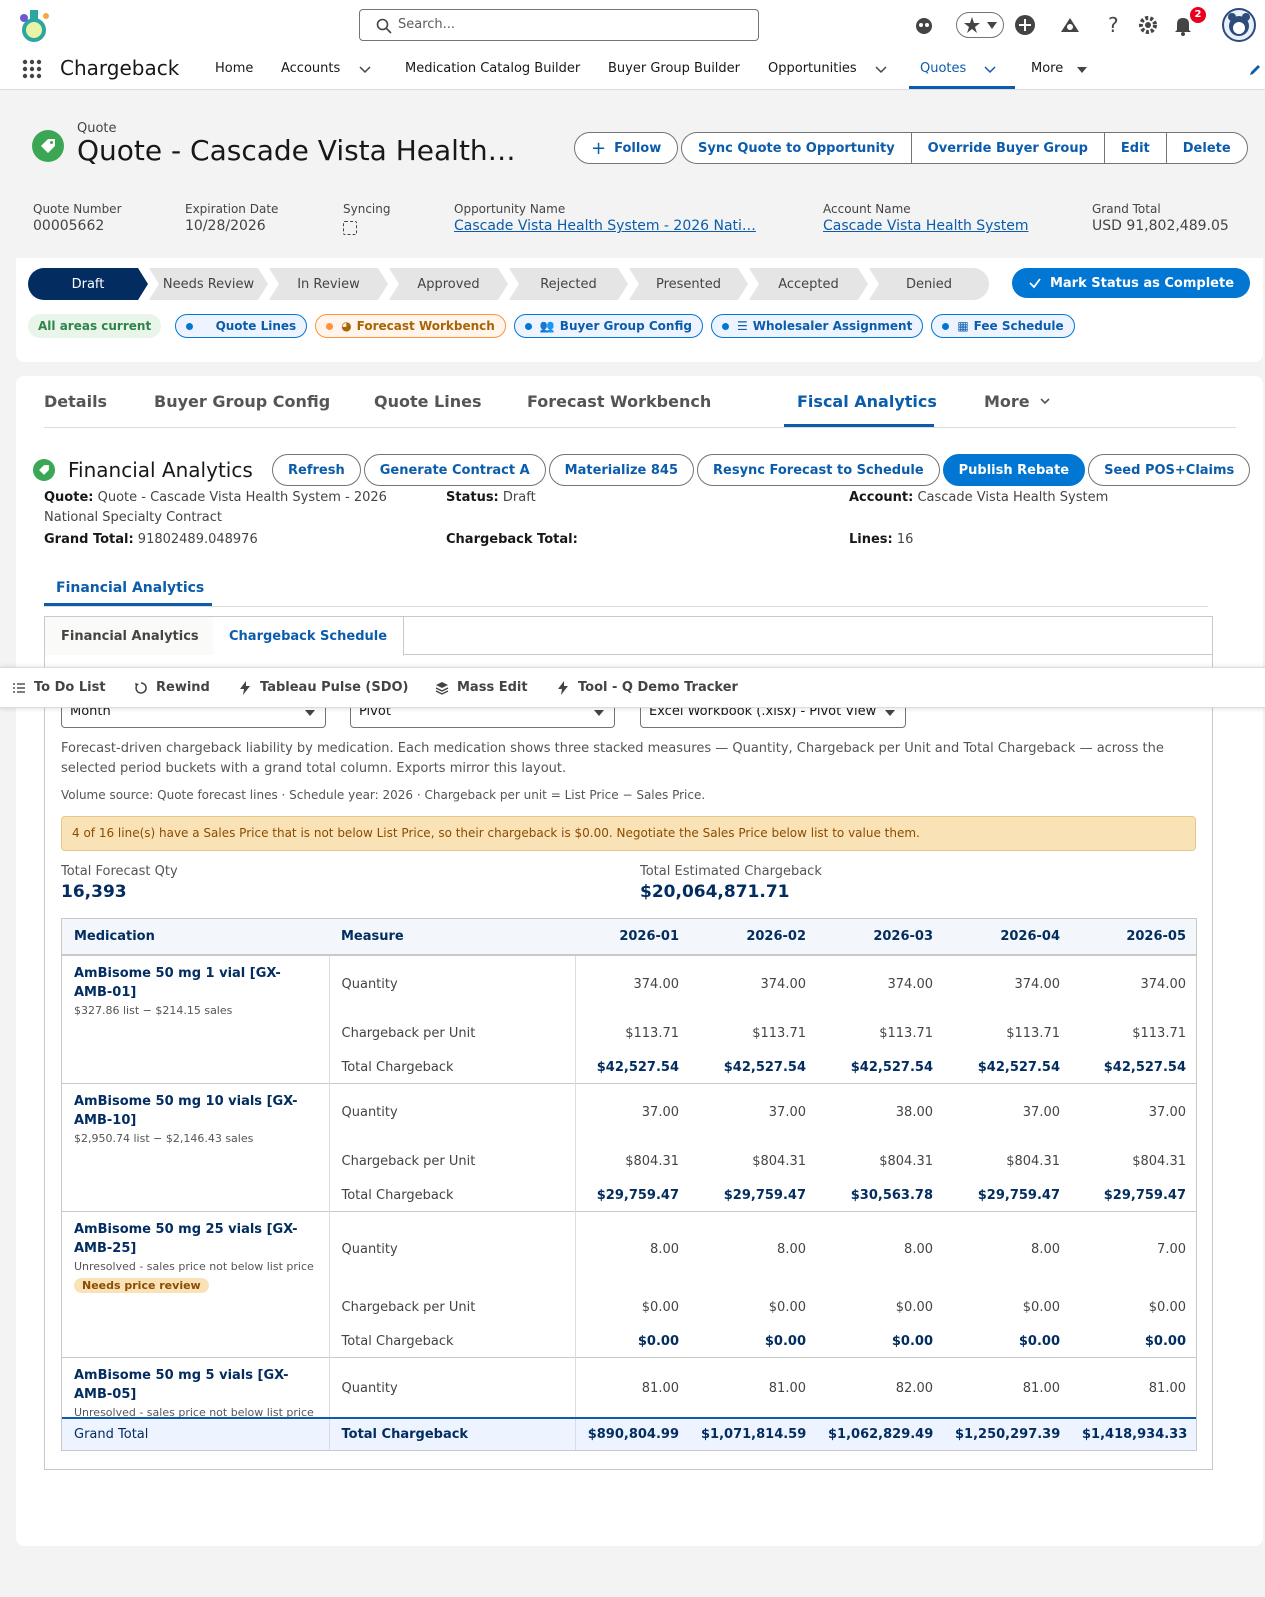 The image size is (1265, 1597). What do you see at coordinates (924, 25) in the screenshot?
I see `agent-icon` at bounding box center [924, 25].